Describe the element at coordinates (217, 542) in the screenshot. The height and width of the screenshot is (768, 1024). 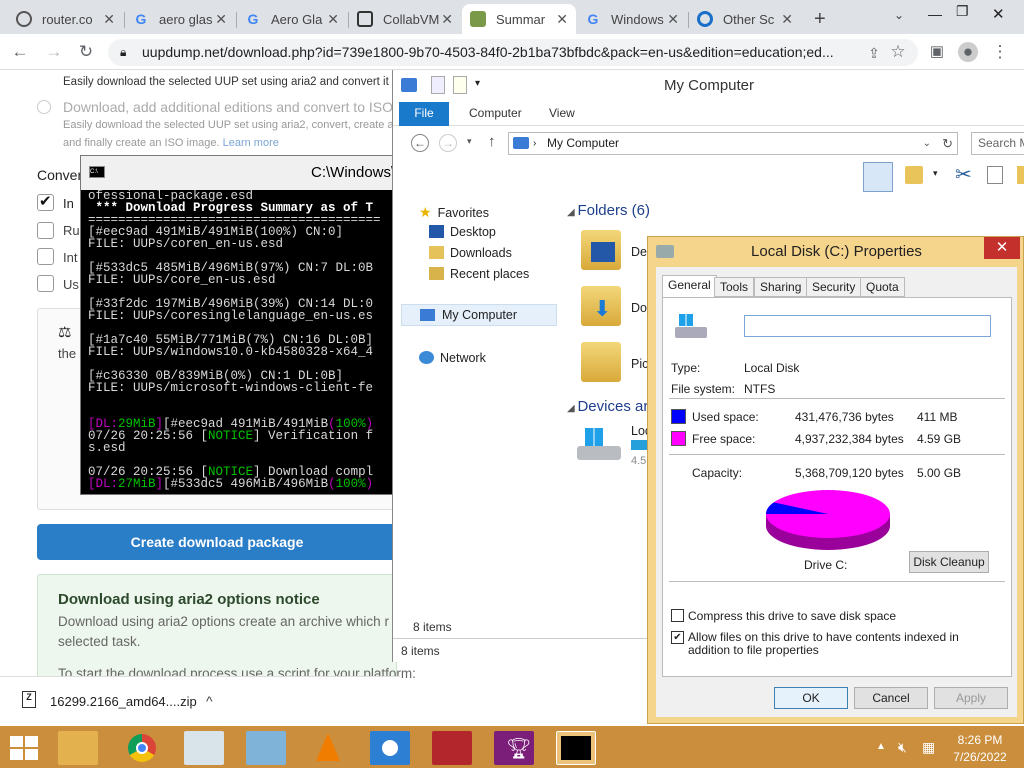
I see `create-download-package-button: Create download package` at that location.